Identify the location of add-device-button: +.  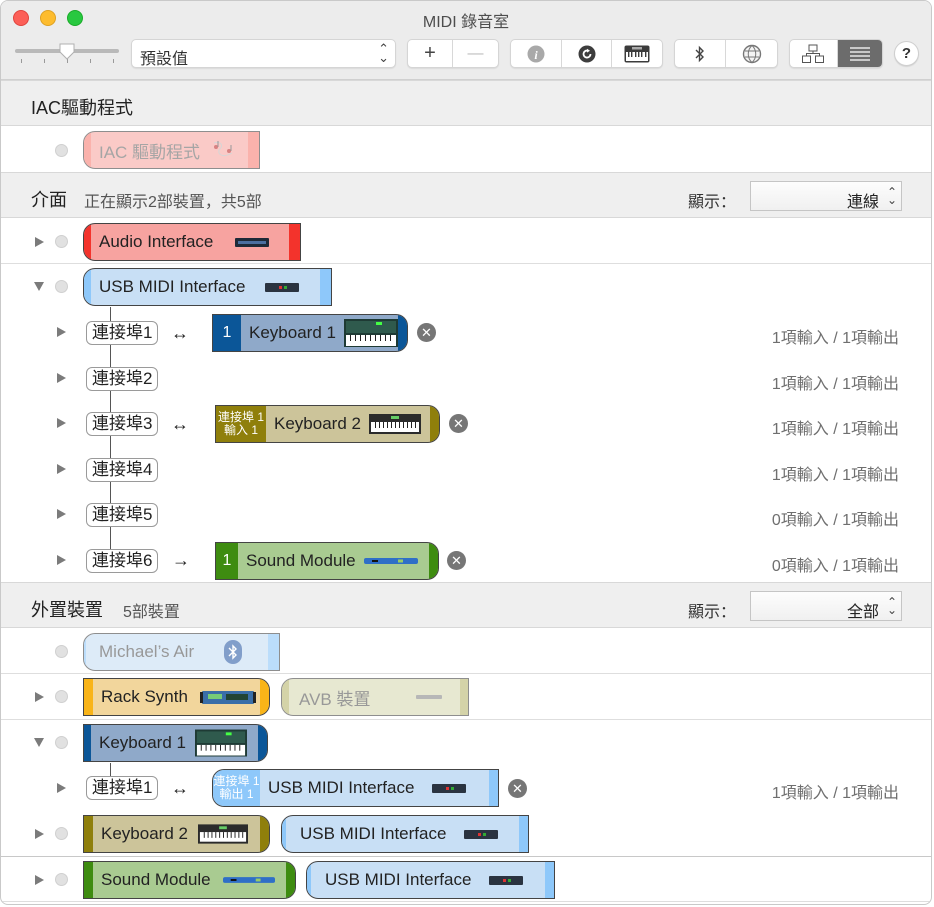
(431, 53).